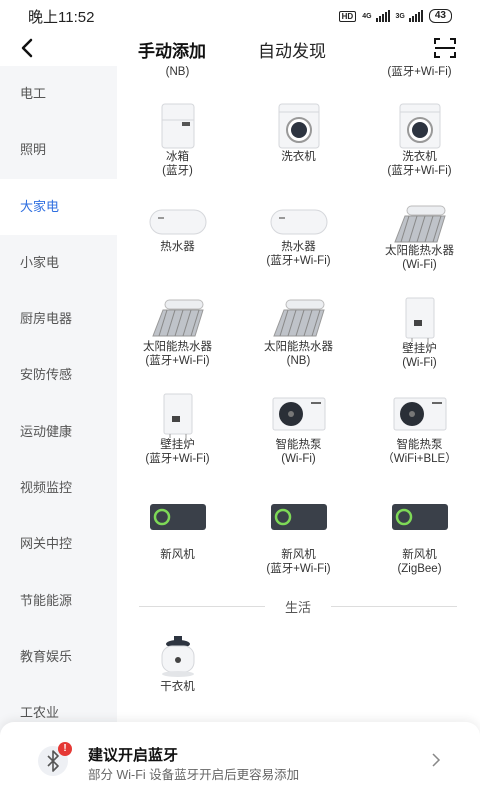 Image resolution: width=480 pixels, height=800 pixels. What do you see at coordinates (419, 356) in the screenshot?
I see `device-label: 壁挂炉 (Wi-Fi)` at bounding box center [419, 356].